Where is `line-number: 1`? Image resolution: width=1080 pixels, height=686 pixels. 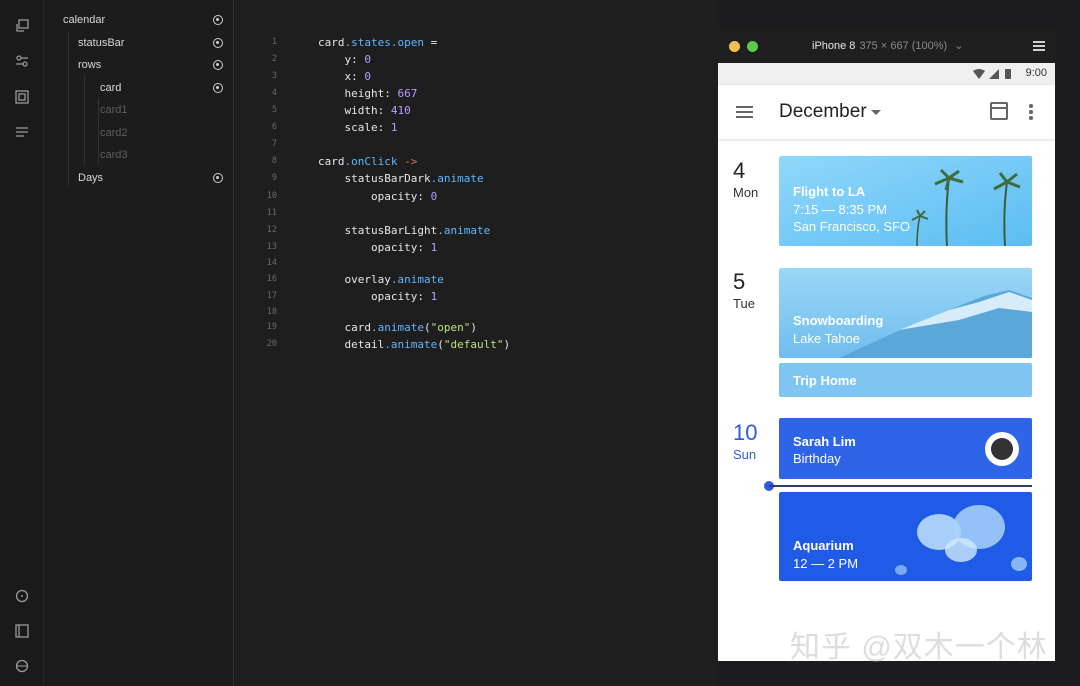 line-number: 1 is located at coordinates (274, 42).